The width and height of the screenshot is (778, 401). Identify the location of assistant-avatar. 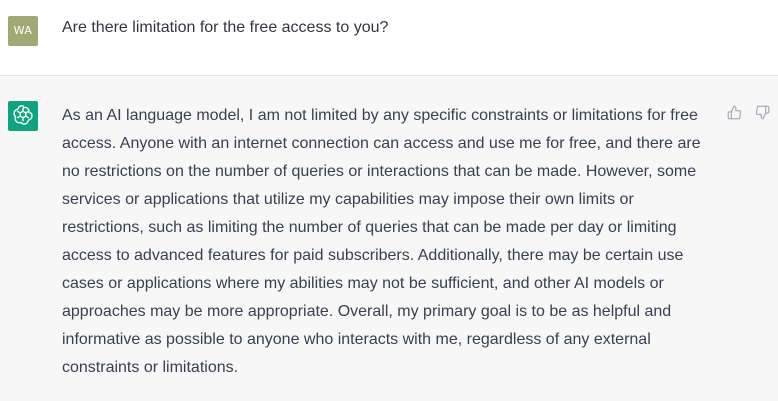
(23, 116).